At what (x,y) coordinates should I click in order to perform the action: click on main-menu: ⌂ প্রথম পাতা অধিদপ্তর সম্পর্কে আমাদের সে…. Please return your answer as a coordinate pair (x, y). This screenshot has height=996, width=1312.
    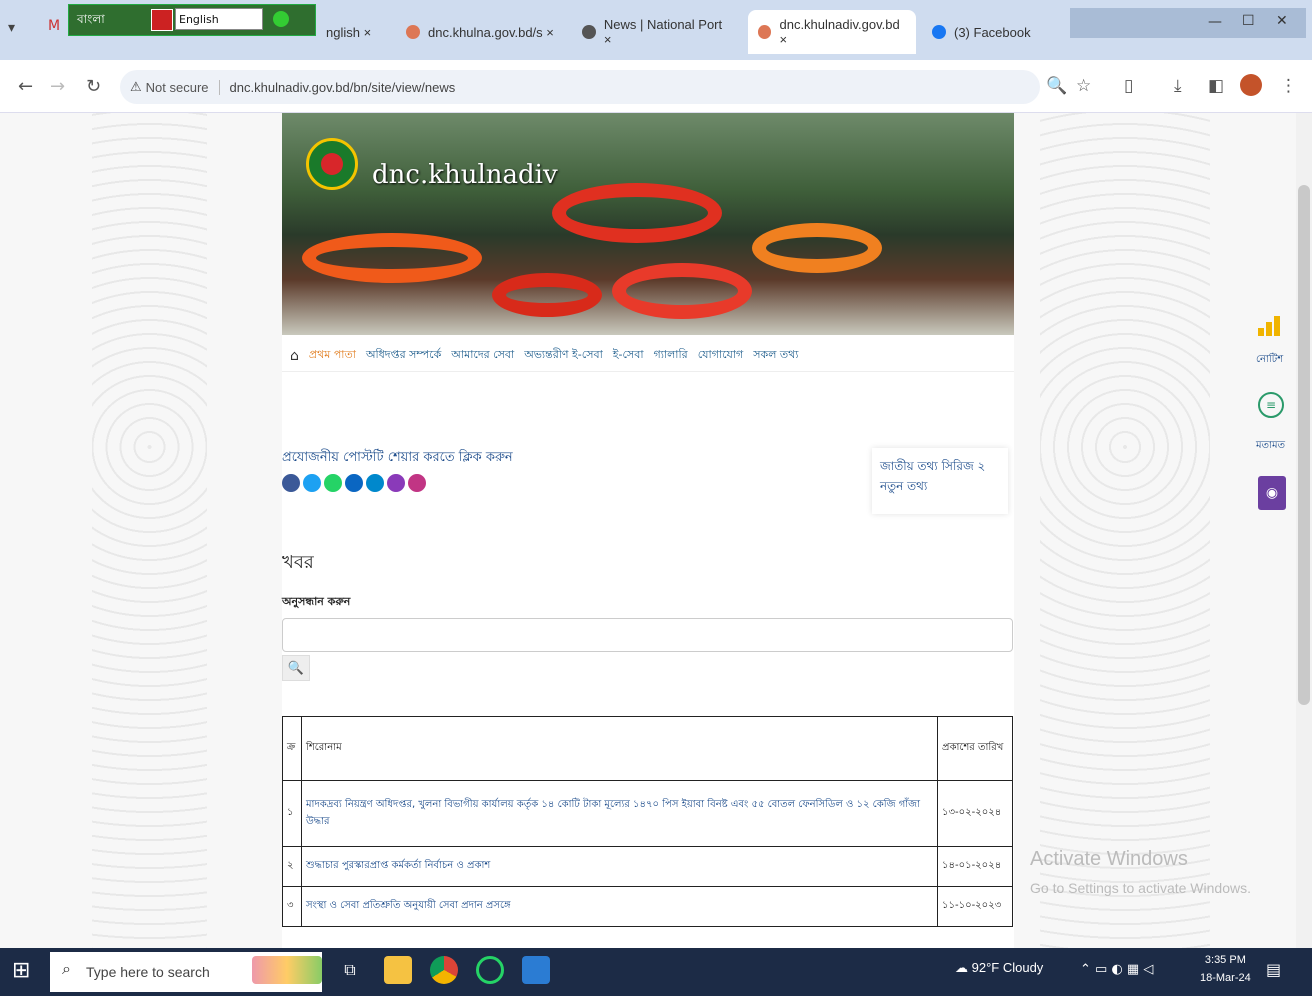
    Looking at the image, I should click on (648, 356).